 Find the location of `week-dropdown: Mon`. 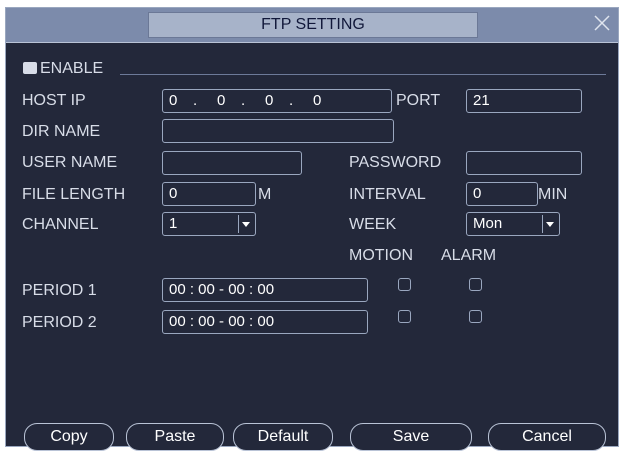

week-dropdown: Mon is located at coordinates (513, 224).